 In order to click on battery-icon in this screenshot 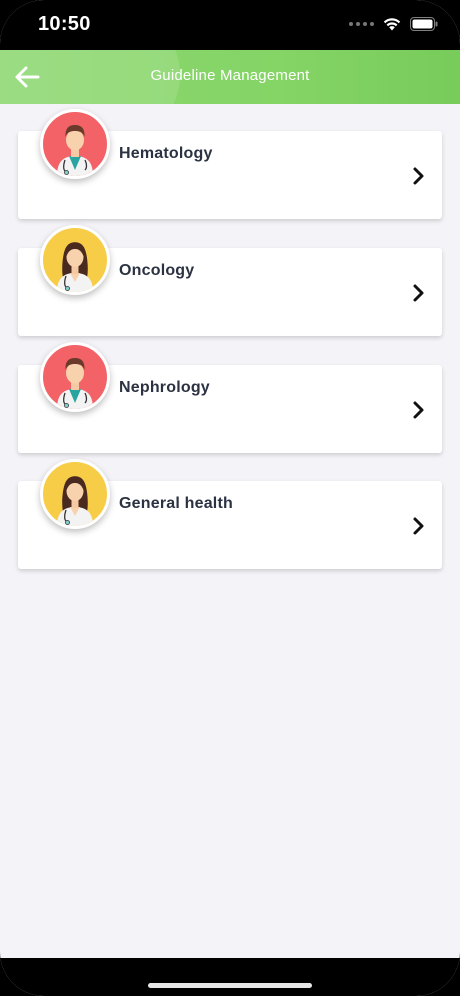, I will do `click(424, 23)`.